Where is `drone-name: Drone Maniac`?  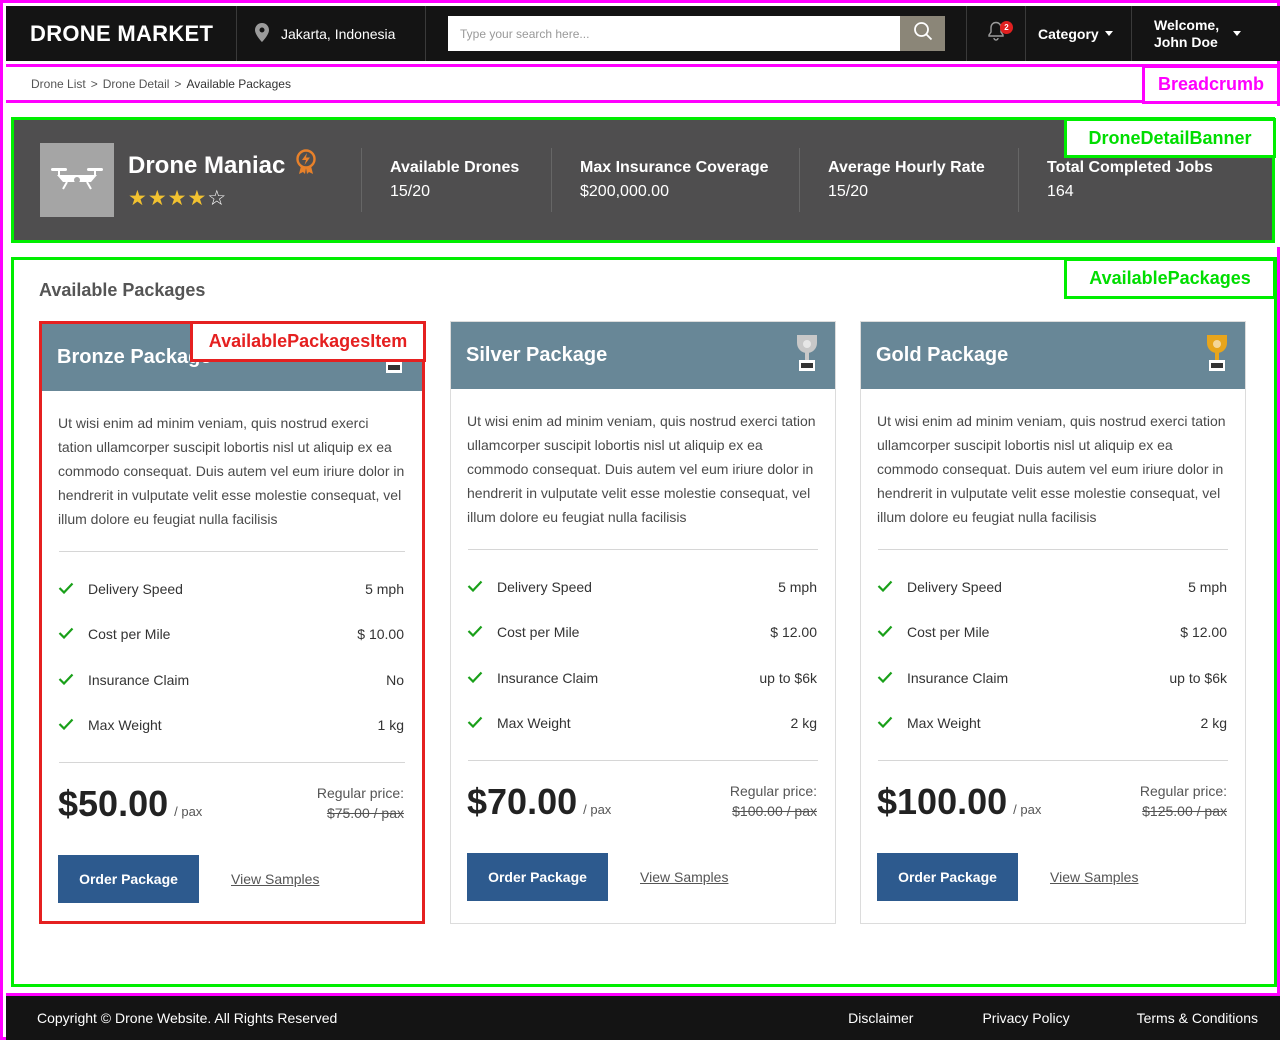
drone-name: Drone Maniac is located at coordinates (207, 165).